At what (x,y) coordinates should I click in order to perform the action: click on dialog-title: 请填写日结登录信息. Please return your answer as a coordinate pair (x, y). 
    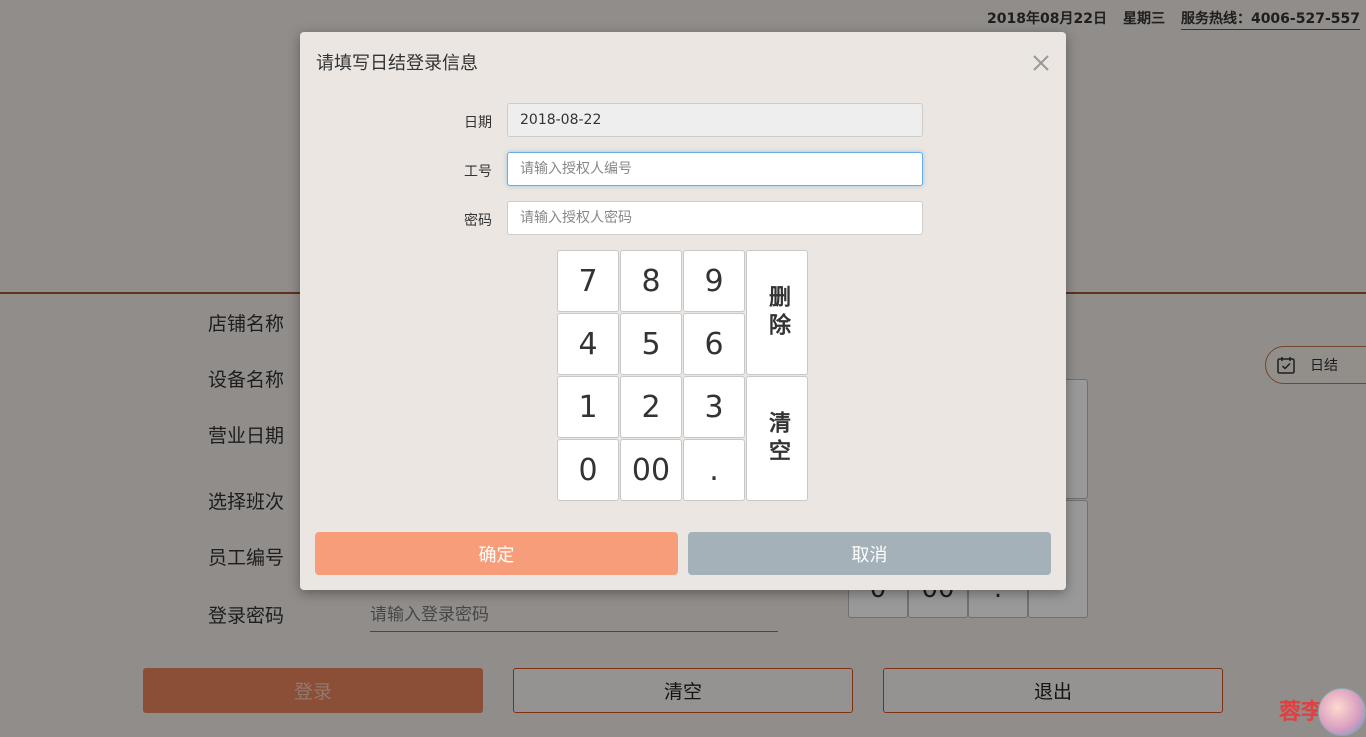
    Looking at the image, I should click on (397, 63).